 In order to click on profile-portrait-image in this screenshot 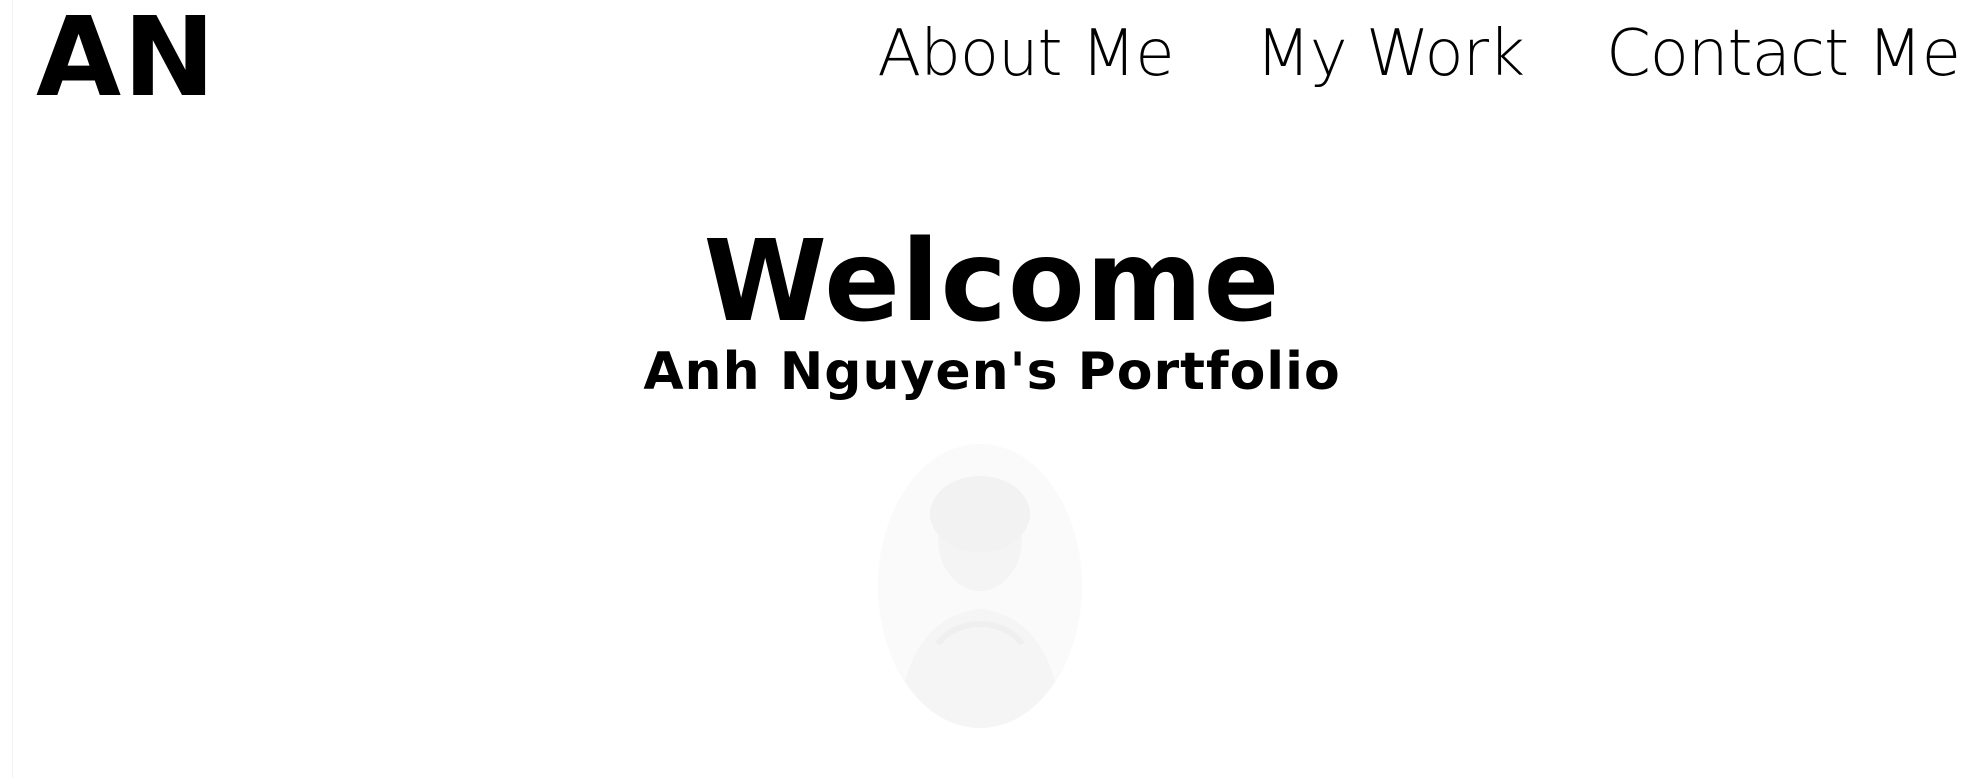, I will do `click(980, 586)`.